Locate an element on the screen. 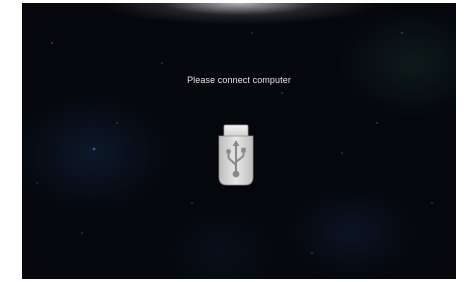 The image size is (468, 282). connect-message: Please connect computer is located at coordinates (239, 80).